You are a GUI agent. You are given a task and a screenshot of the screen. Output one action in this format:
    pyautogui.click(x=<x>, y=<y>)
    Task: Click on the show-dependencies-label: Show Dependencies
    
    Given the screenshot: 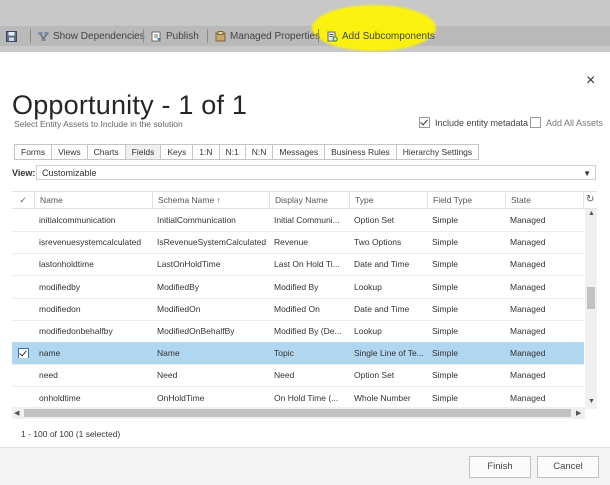 What is the action you would take?
    pyautogui.click(x=99, y=36)
    